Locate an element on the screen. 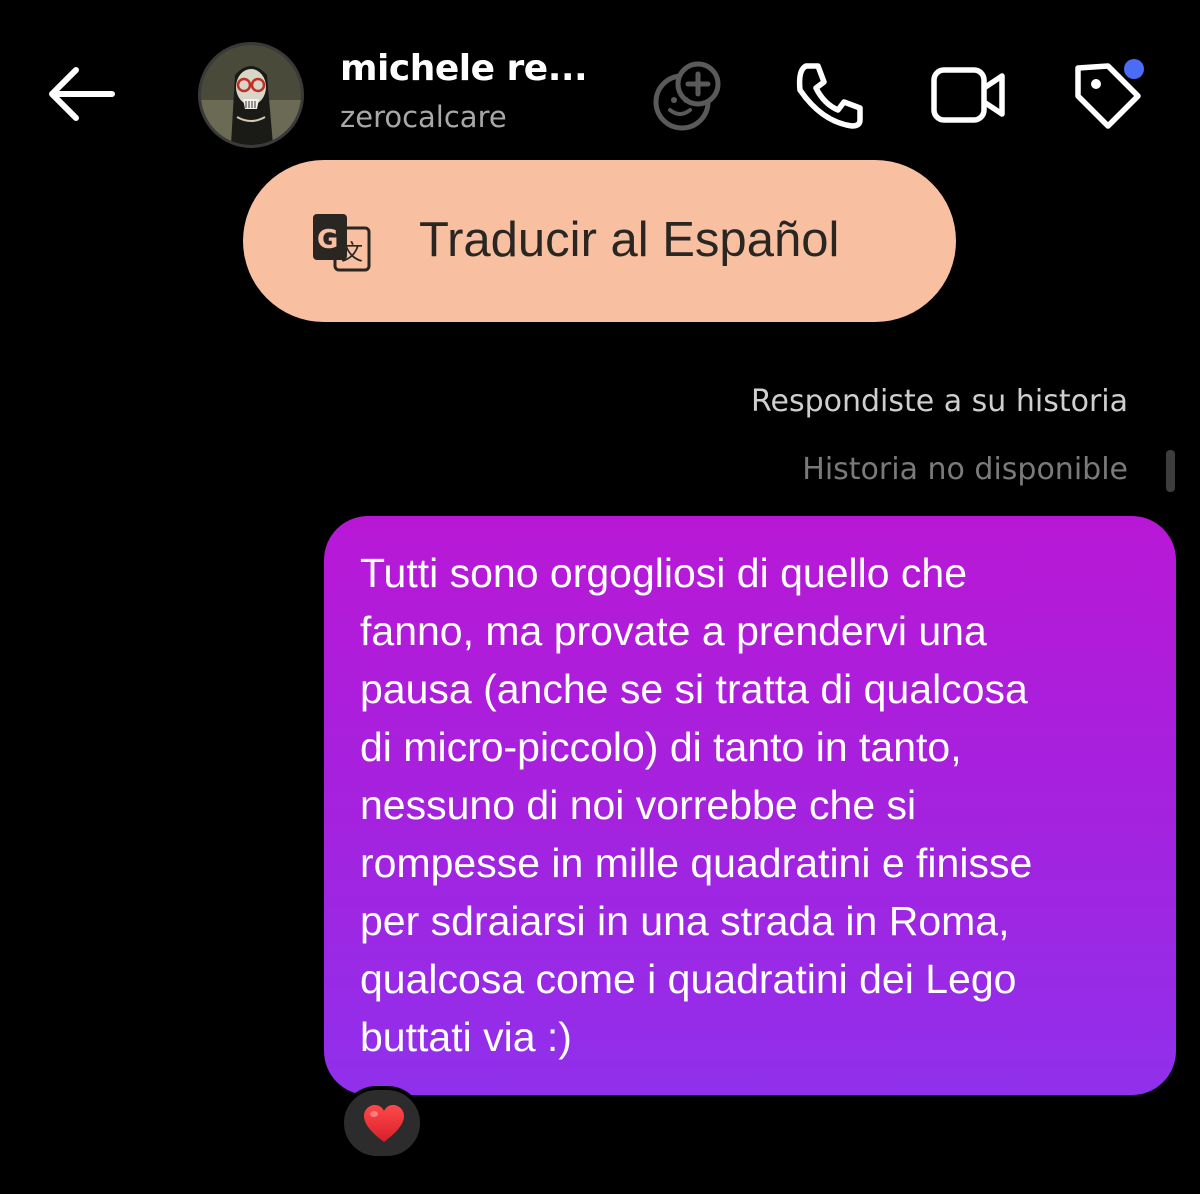 The height and width of the screenshot is (1194, 1200). message-reaction is located at coordinates (382, 1123).